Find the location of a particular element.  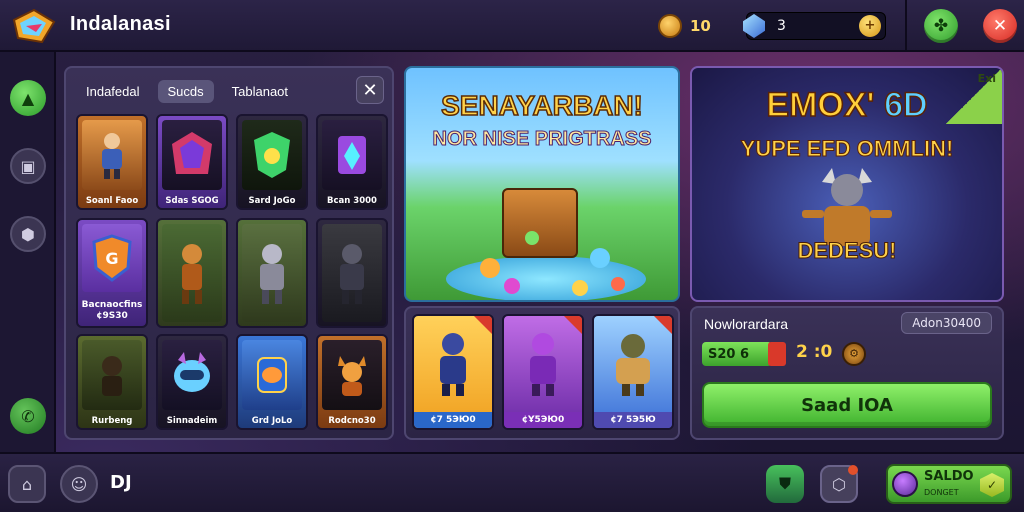

crest-shield-icon: G is located at coordinates (112, 258).